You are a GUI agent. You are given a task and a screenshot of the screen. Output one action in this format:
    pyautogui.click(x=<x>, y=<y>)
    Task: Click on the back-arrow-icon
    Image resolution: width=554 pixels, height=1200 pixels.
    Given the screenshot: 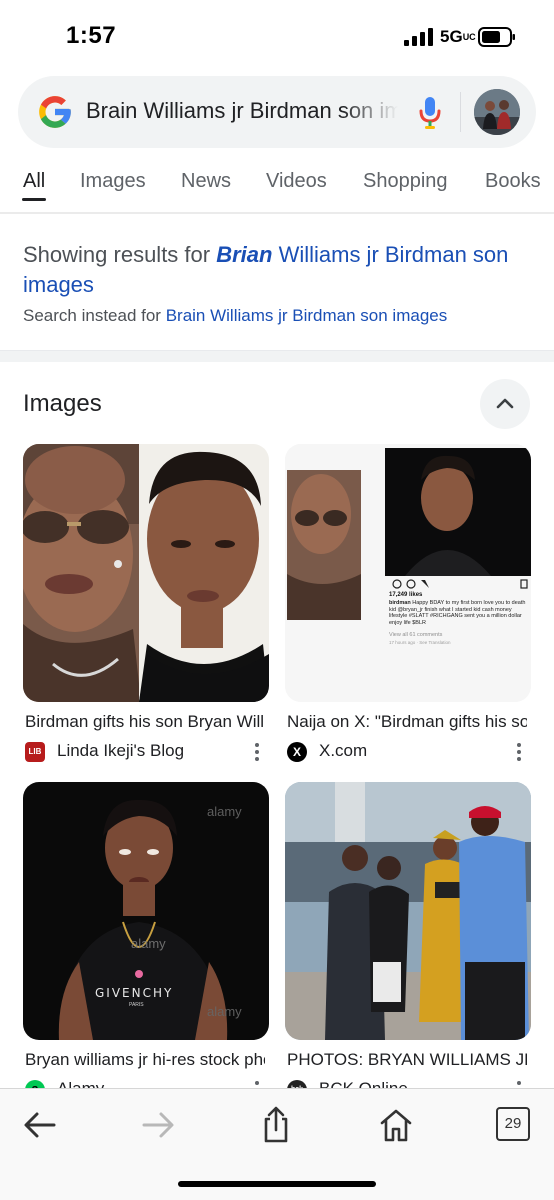 What is the action you would take?
    pyautogui.click(x=40, y=1125)
    